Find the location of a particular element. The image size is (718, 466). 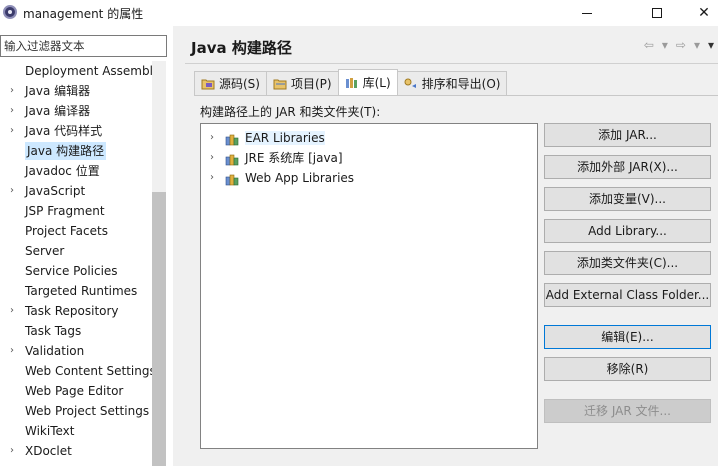

tab-label: 排序和导出(O) is located at coordinates (461, 84).